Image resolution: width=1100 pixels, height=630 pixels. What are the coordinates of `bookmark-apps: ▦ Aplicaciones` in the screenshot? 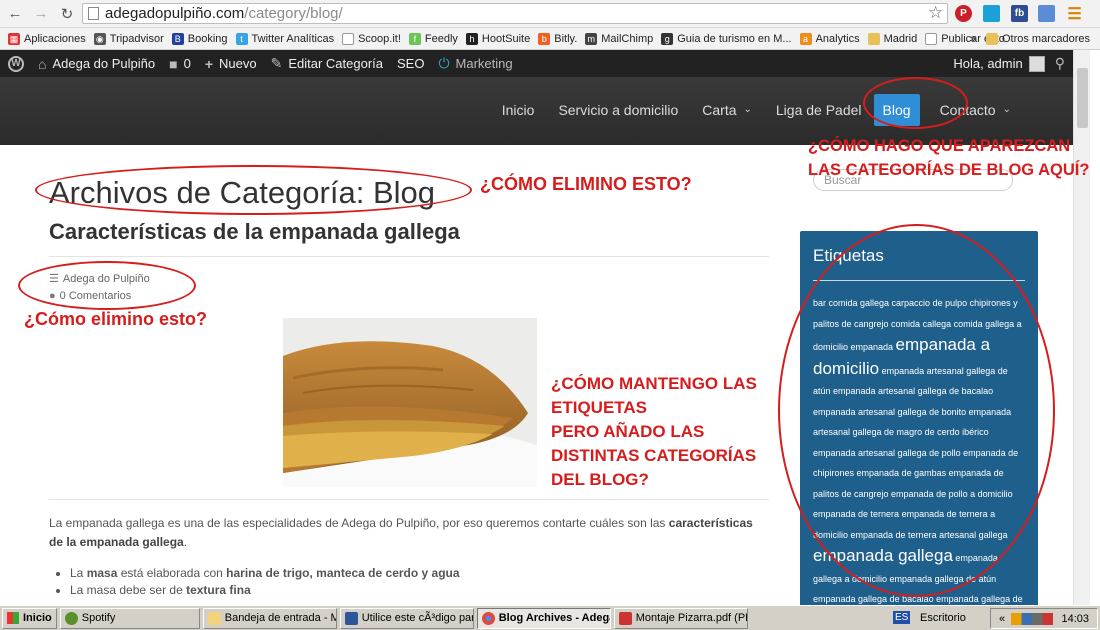 It's located at (47, 38).